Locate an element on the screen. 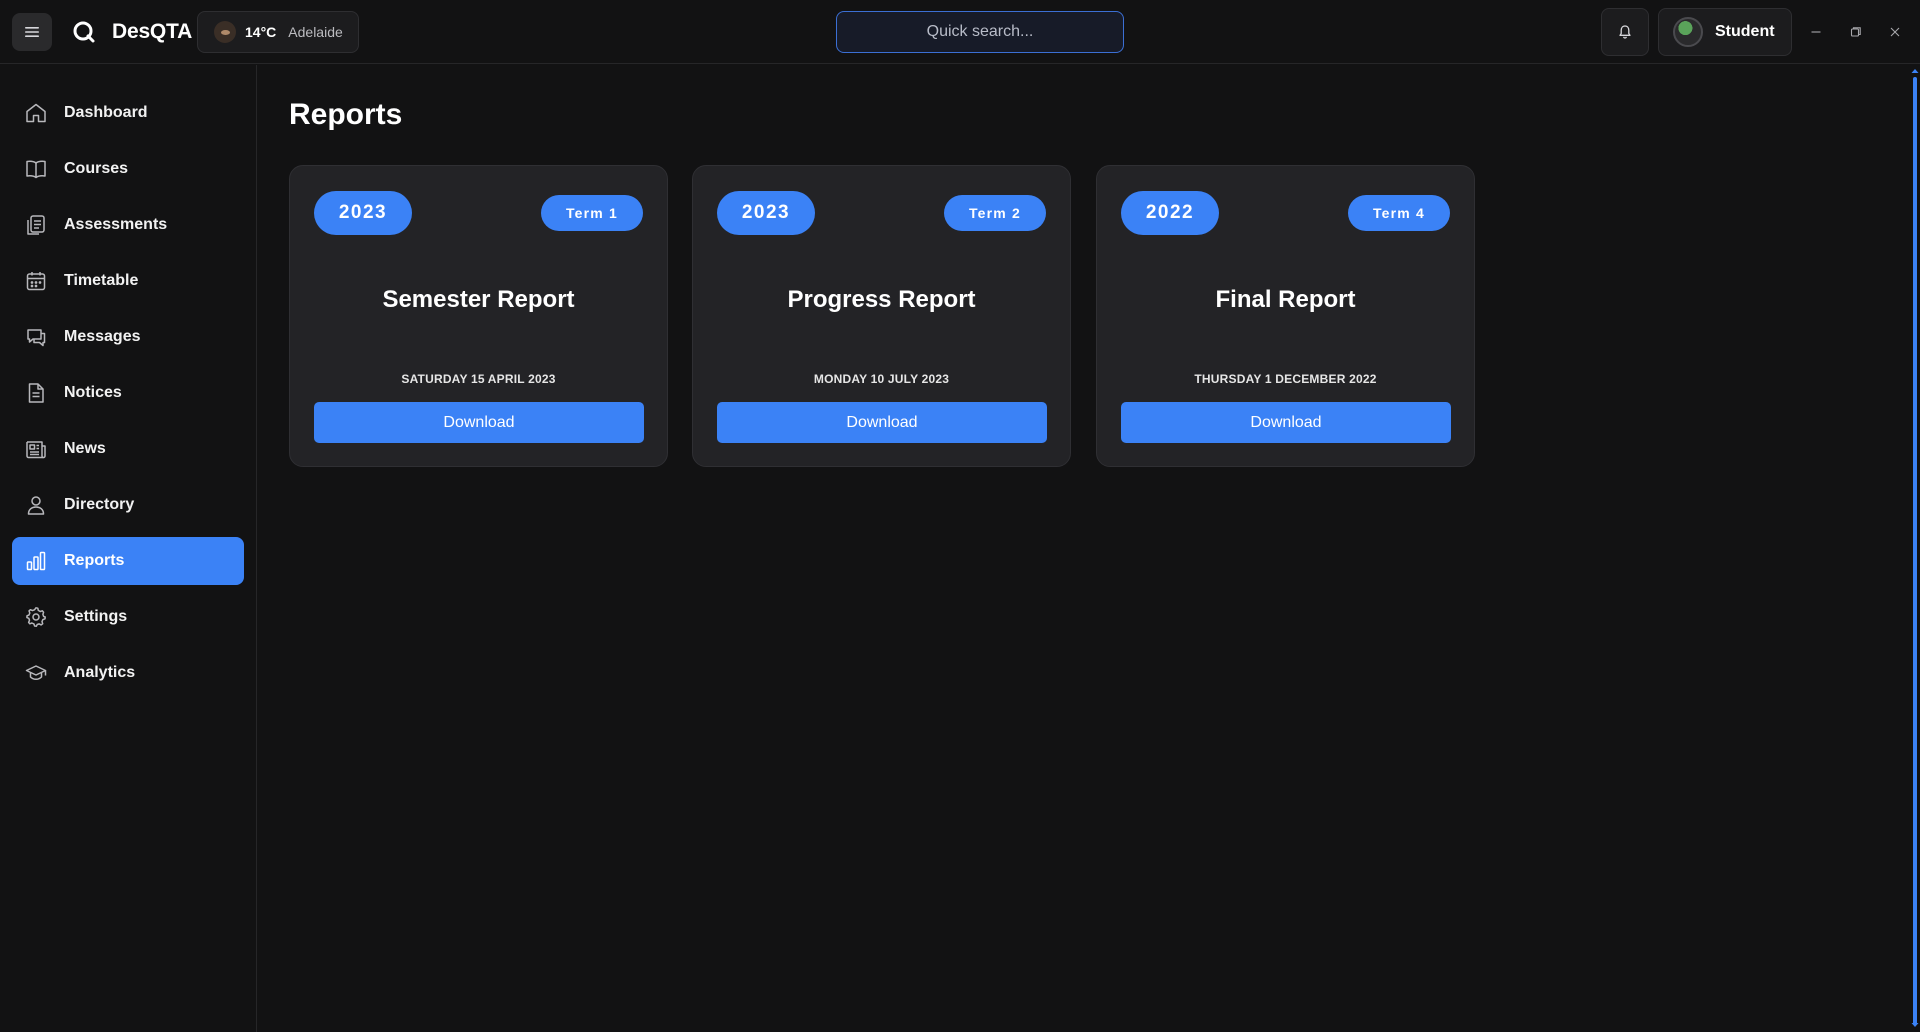 The height and width of the screenshot is (1032, 1920). restore-icon is located at coordinates (1855, 32).